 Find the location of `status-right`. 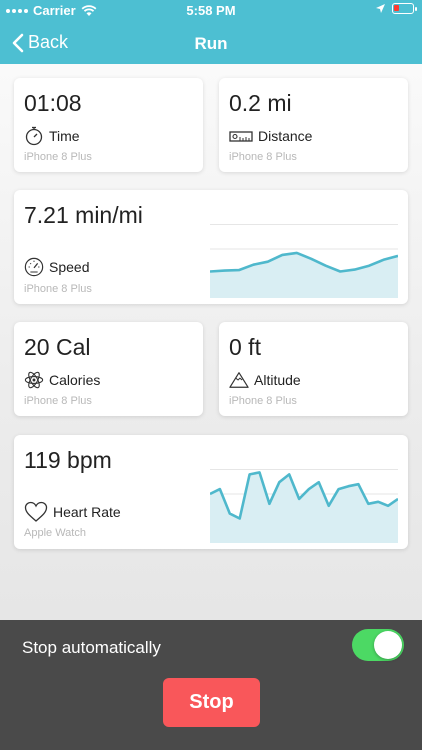

status-right is located at coordinates (396, 8).